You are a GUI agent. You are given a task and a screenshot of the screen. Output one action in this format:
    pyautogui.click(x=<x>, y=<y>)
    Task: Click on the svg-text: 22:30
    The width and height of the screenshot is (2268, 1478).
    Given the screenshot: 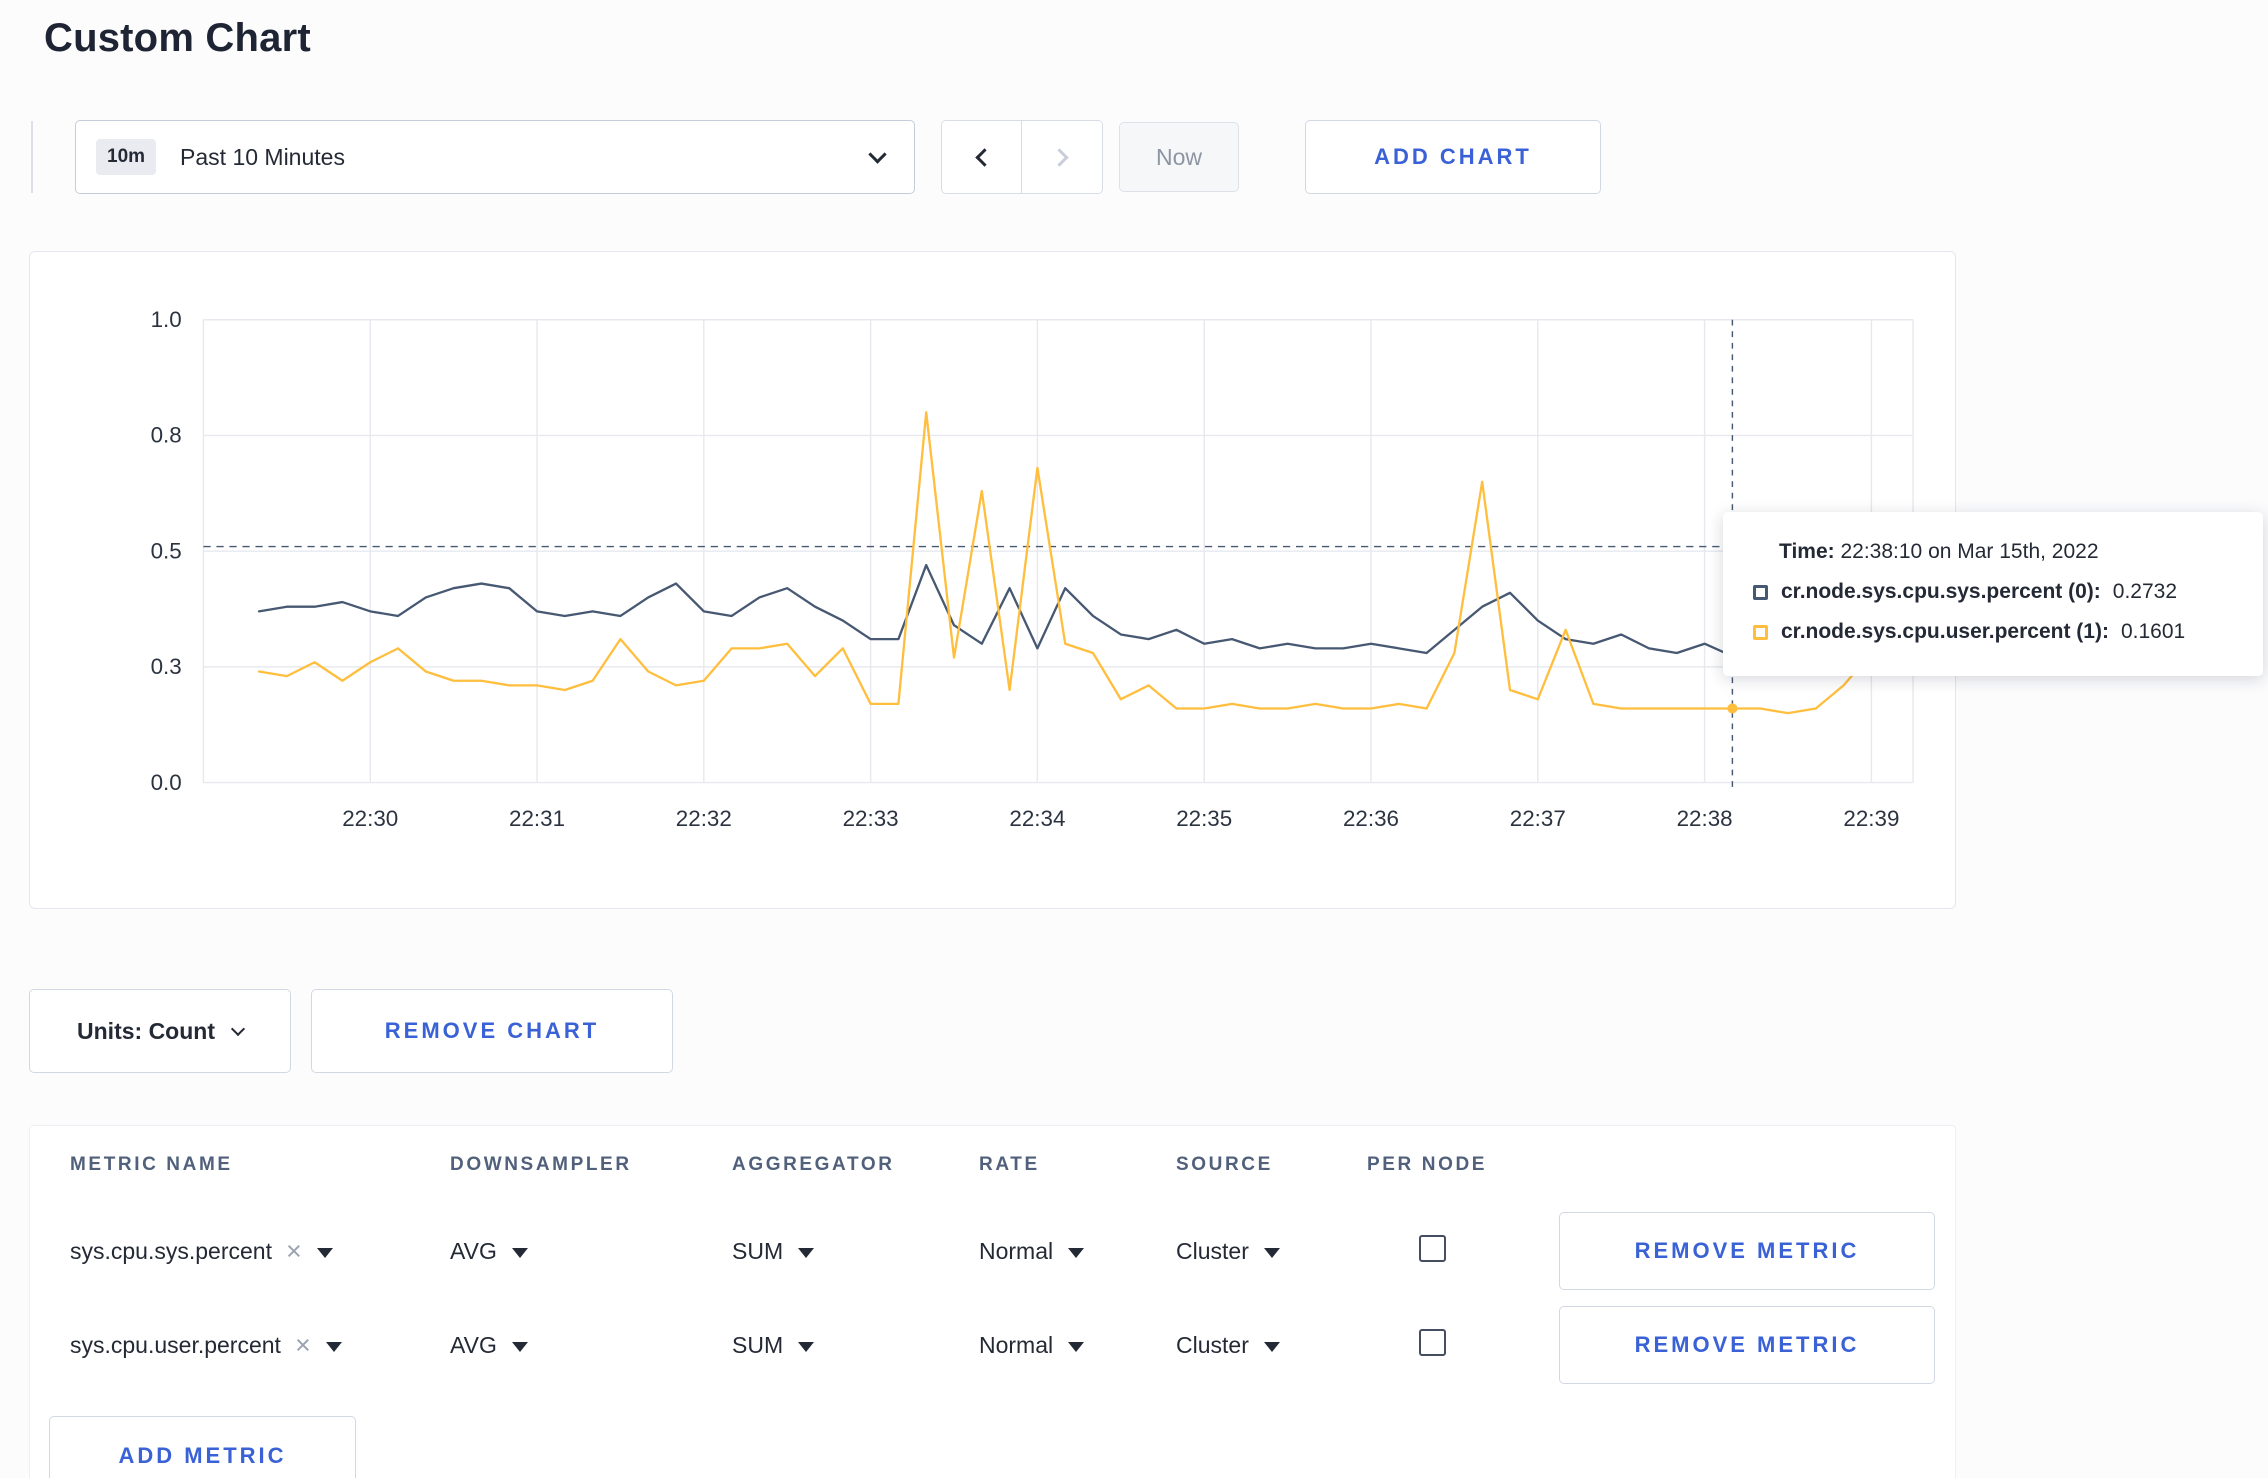 What is the action you would take?
    pyautogui.click(x=370, y=818)
    